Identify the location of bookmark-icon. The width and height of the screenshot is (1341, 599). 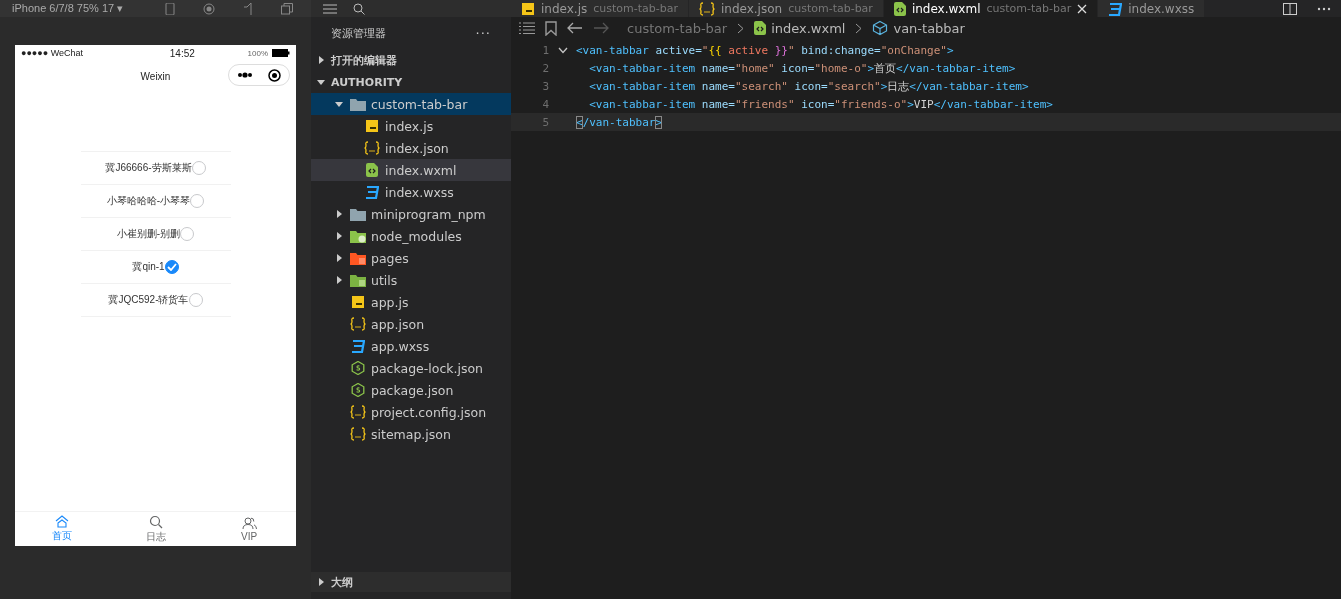
(551, 28).